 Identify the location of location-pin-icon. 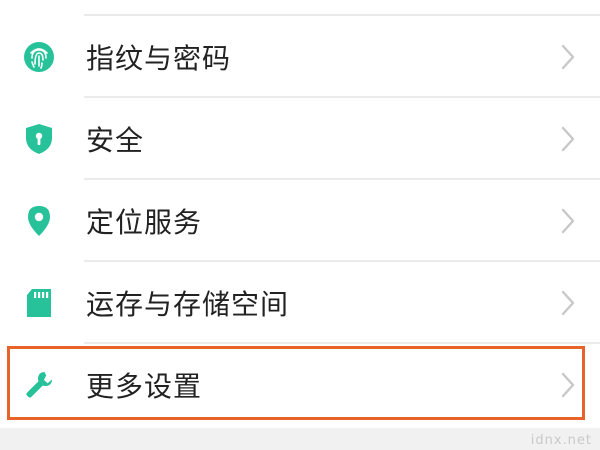
(39, 221).